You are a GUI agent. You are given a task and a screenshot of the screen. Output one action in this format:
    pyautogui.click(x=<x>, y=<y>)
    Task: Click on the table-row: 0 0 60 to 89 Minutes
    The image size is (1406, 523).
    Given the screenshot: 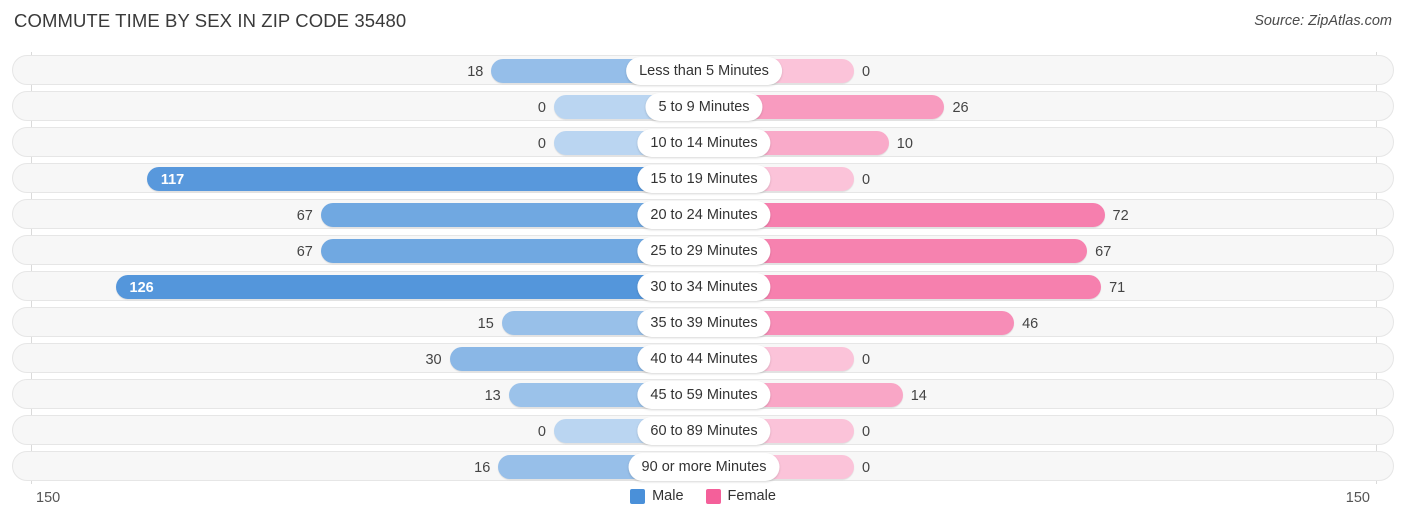 What is the action you would take?
    pyautogui.click(x=703, y=430)
    